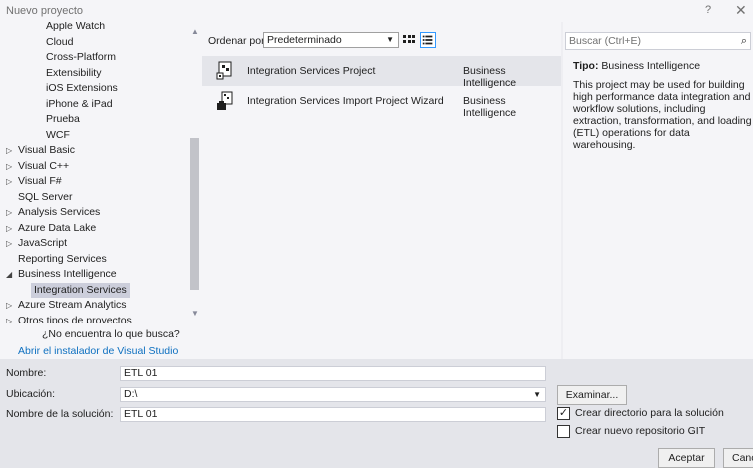 Image resolution: width=753 pixels, height=468 pixels. I want to click on tree-item-label: iOS Extensions, so click(82, 88).